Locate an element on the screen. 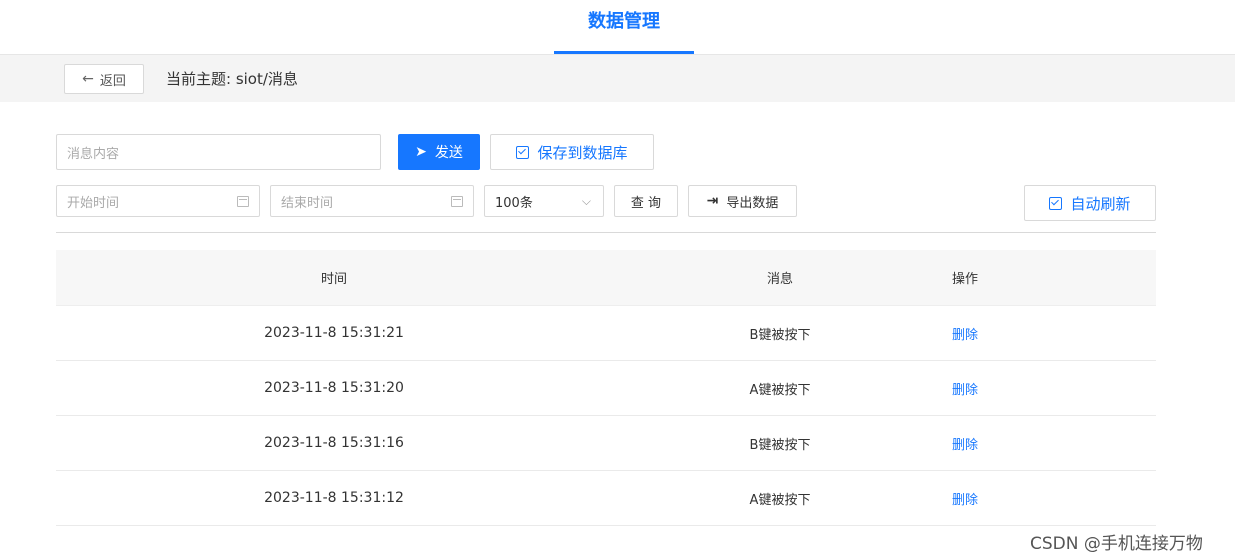  send-button-label: 发送 is located at coordinates (448, 153).